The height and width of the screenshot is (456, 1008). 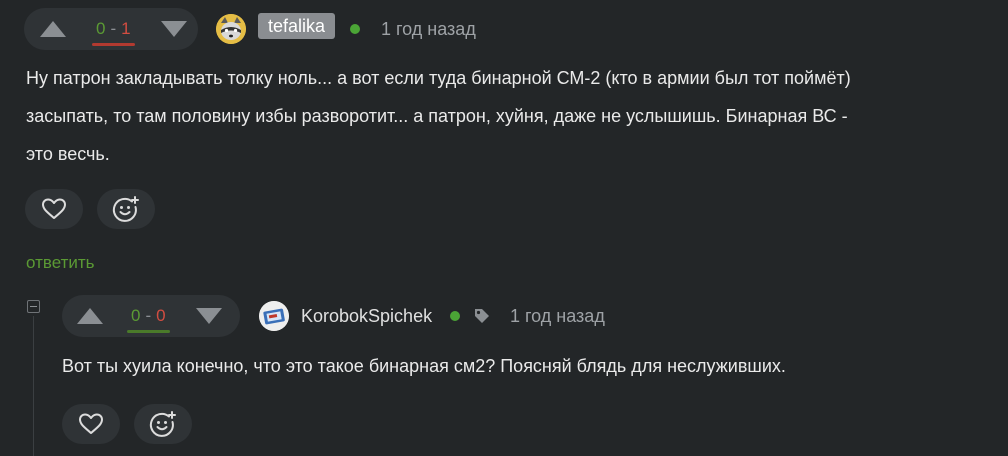 I want to click on comment1-reply-link: ответить, so click(x=60, y=263).